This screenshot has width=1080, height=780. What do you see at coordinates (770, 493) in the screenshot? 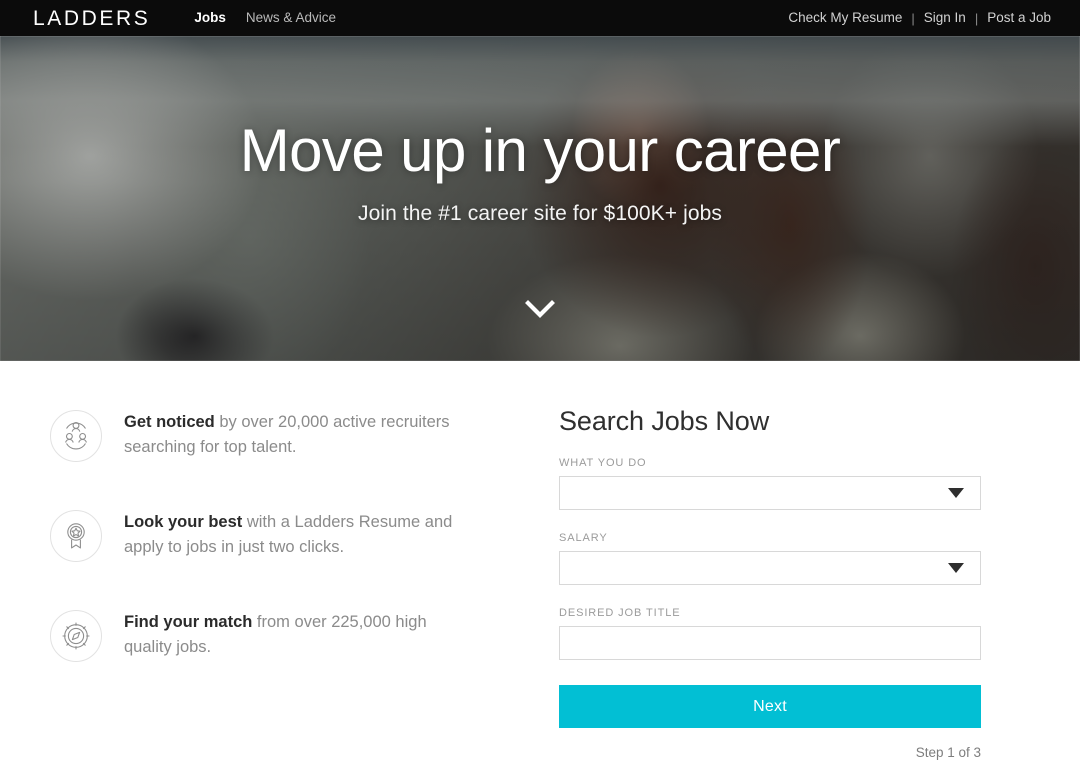
I see `what-you-do-select` at bounding box center [770, 493].